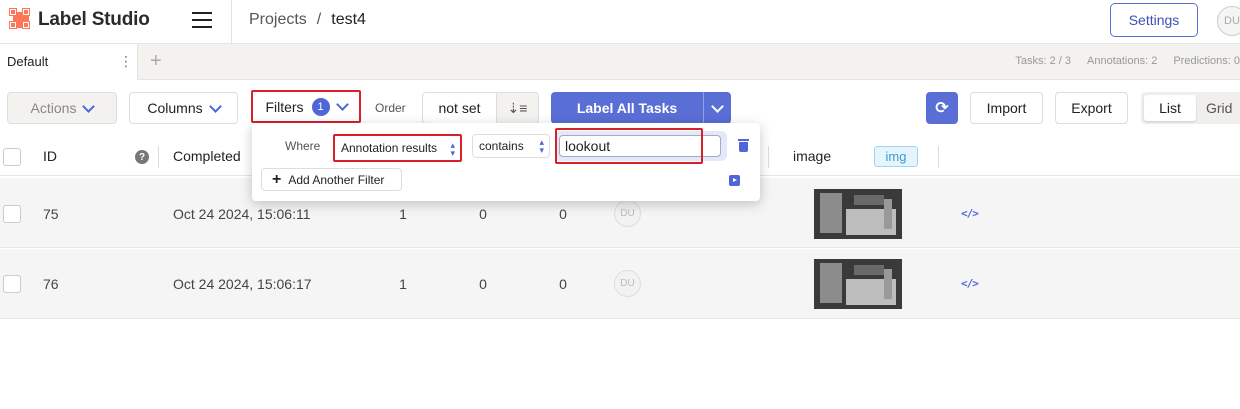 The image size is (1240, 409). I want to click on export-button: Export, so click(1091, 108).